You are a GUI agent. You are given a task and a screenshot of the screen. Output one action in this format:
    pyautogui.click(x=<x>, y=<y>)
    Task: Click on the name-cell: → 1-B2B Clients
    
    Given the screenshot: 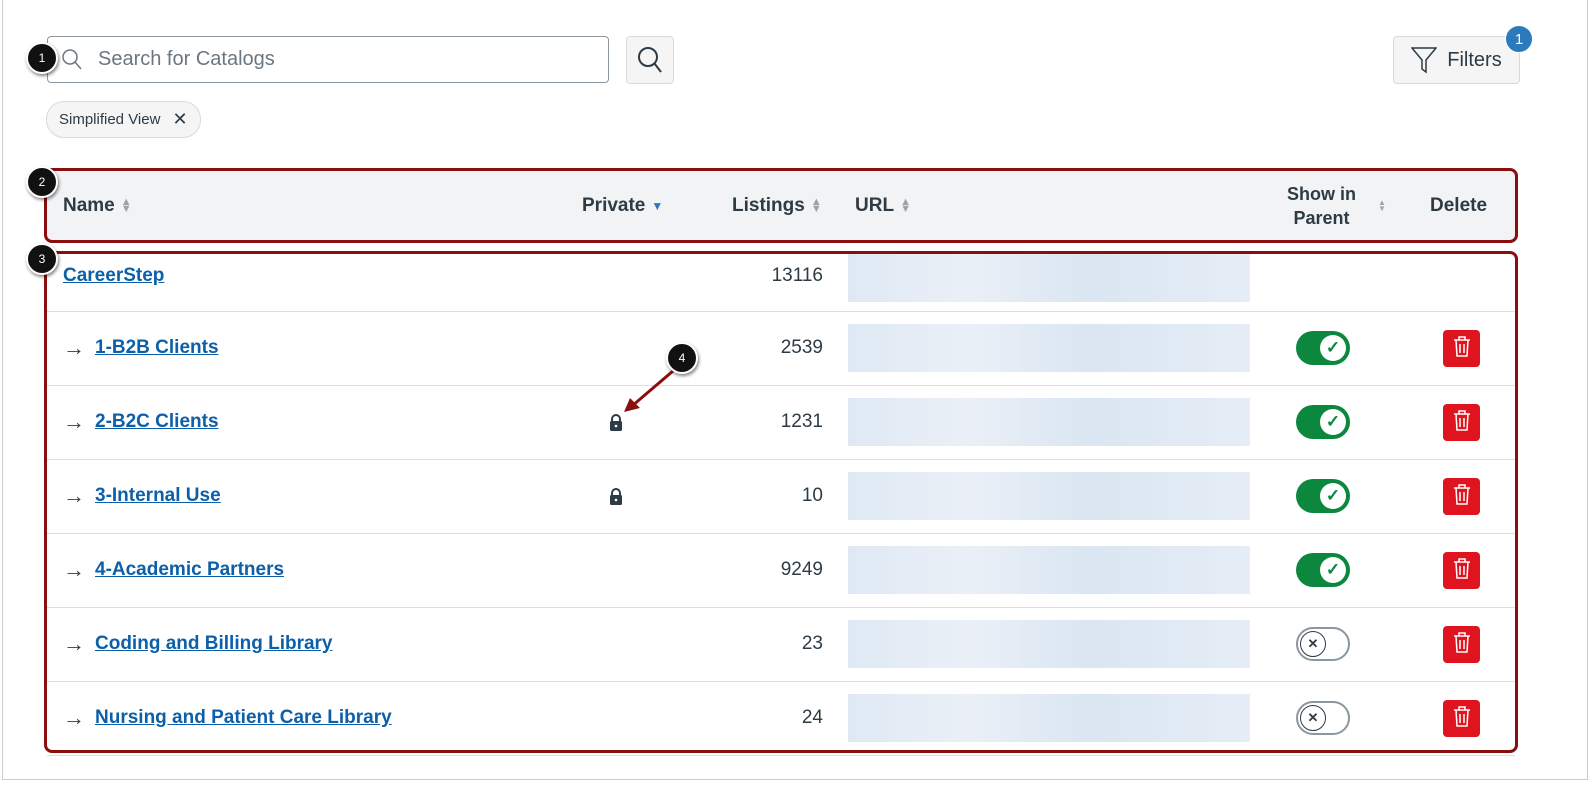 What is the action you would take?
    pyautogui.click(x=141, y=348)
    